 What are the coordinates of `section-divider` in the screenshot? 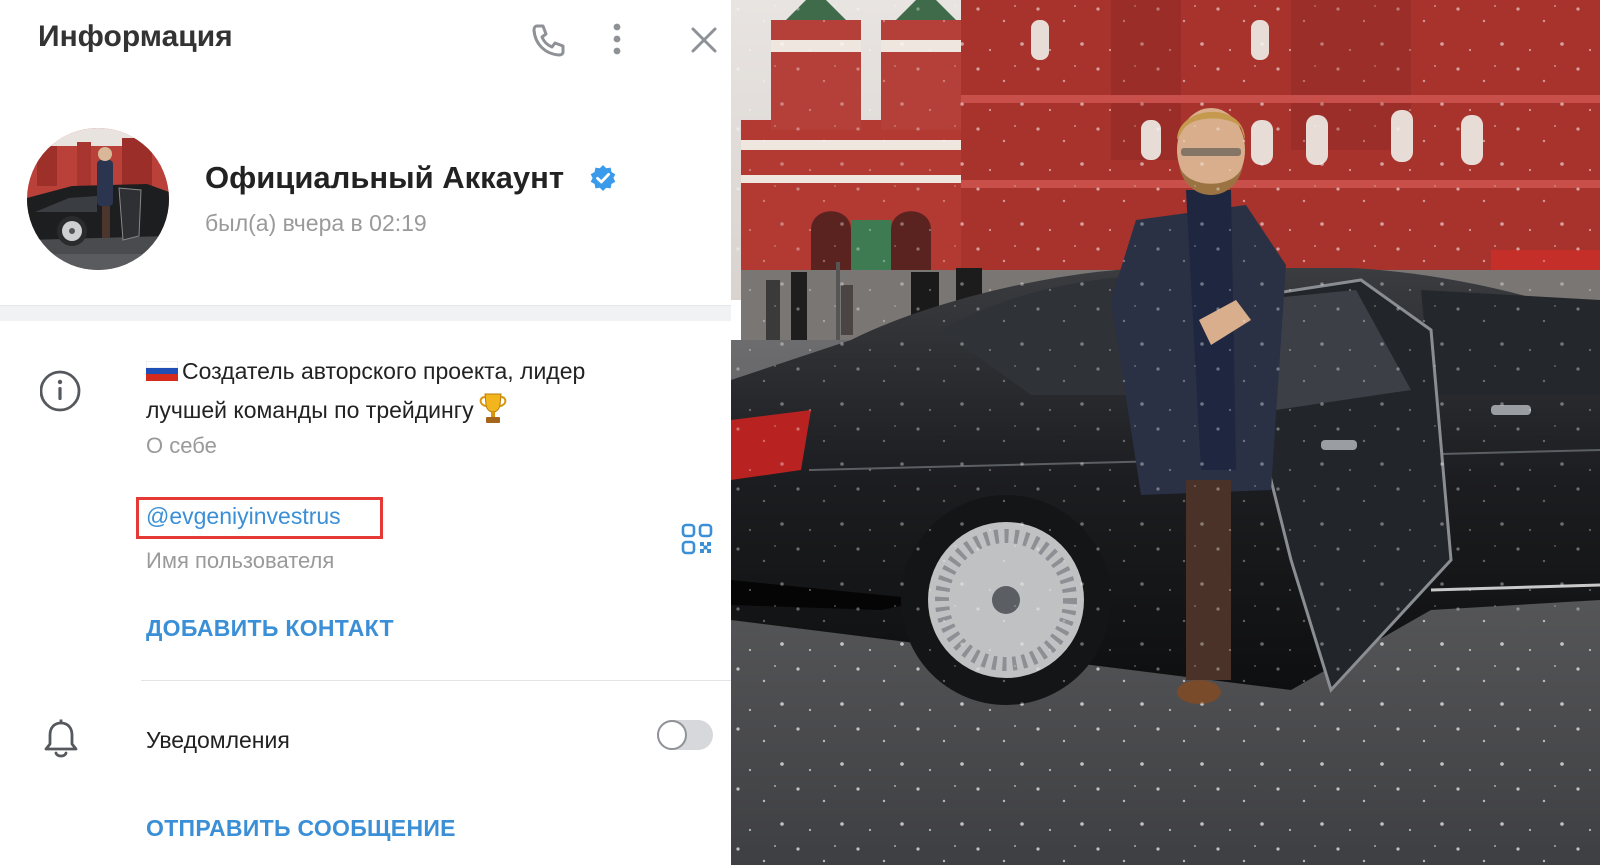 It's located at (365, 313).